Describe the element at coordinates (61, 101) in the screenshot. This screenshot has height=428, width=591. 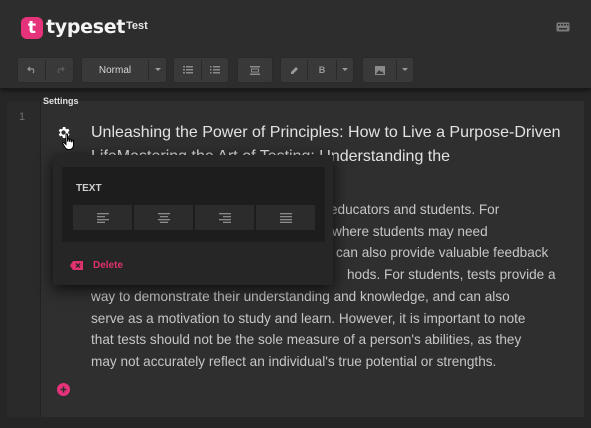
I see `settings-tooltip: Settings` at that location.